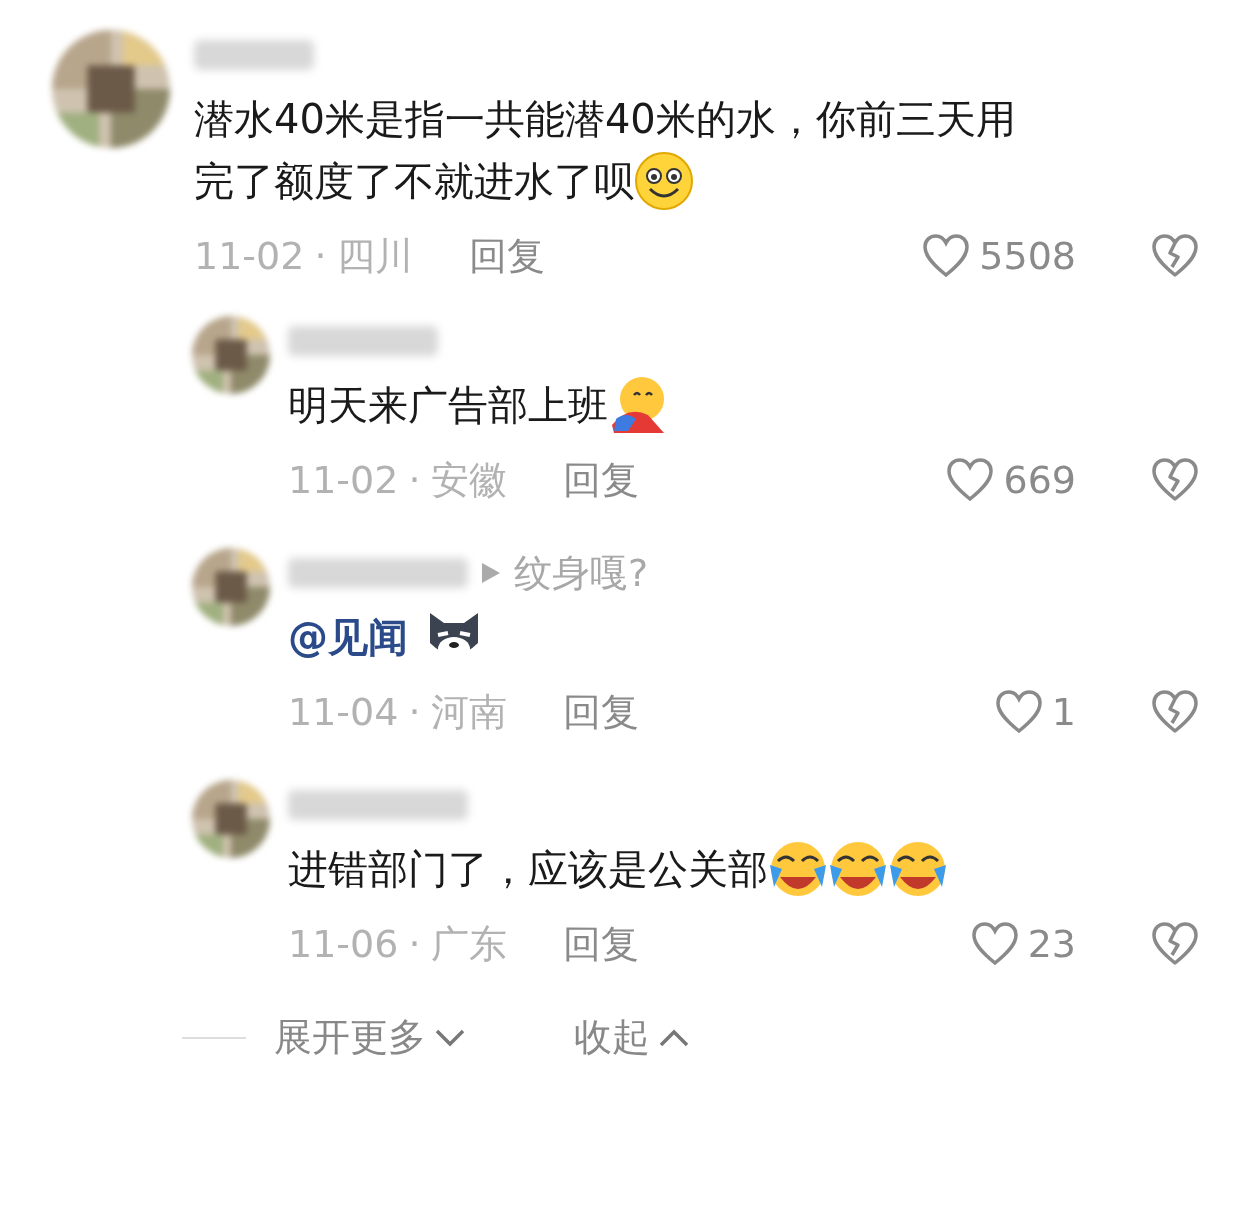  Describe the element at coordinates (581, 573) in the screenshot. I see `reply-to-username: 纹身嘎?` at that location.